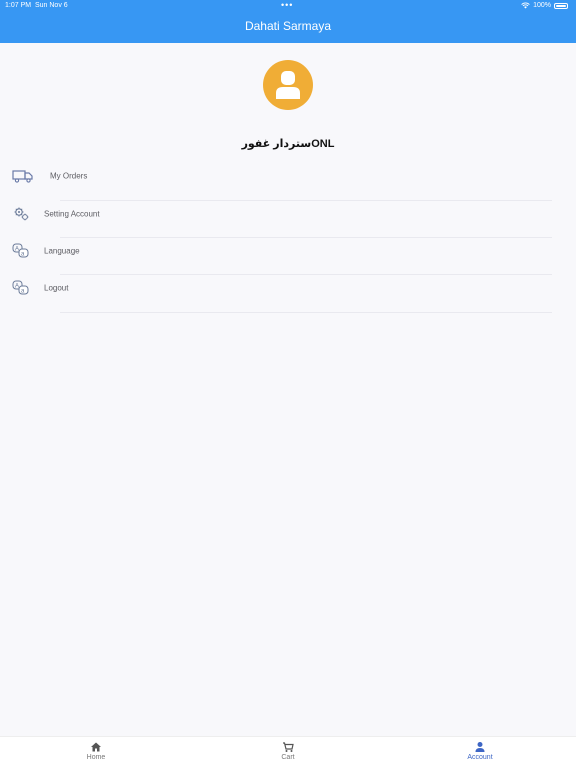 The image size is (576, 768). Describe the element at coordinates (56, 287) in the screenshot. I see `menu-item-label: Logout` at that location.